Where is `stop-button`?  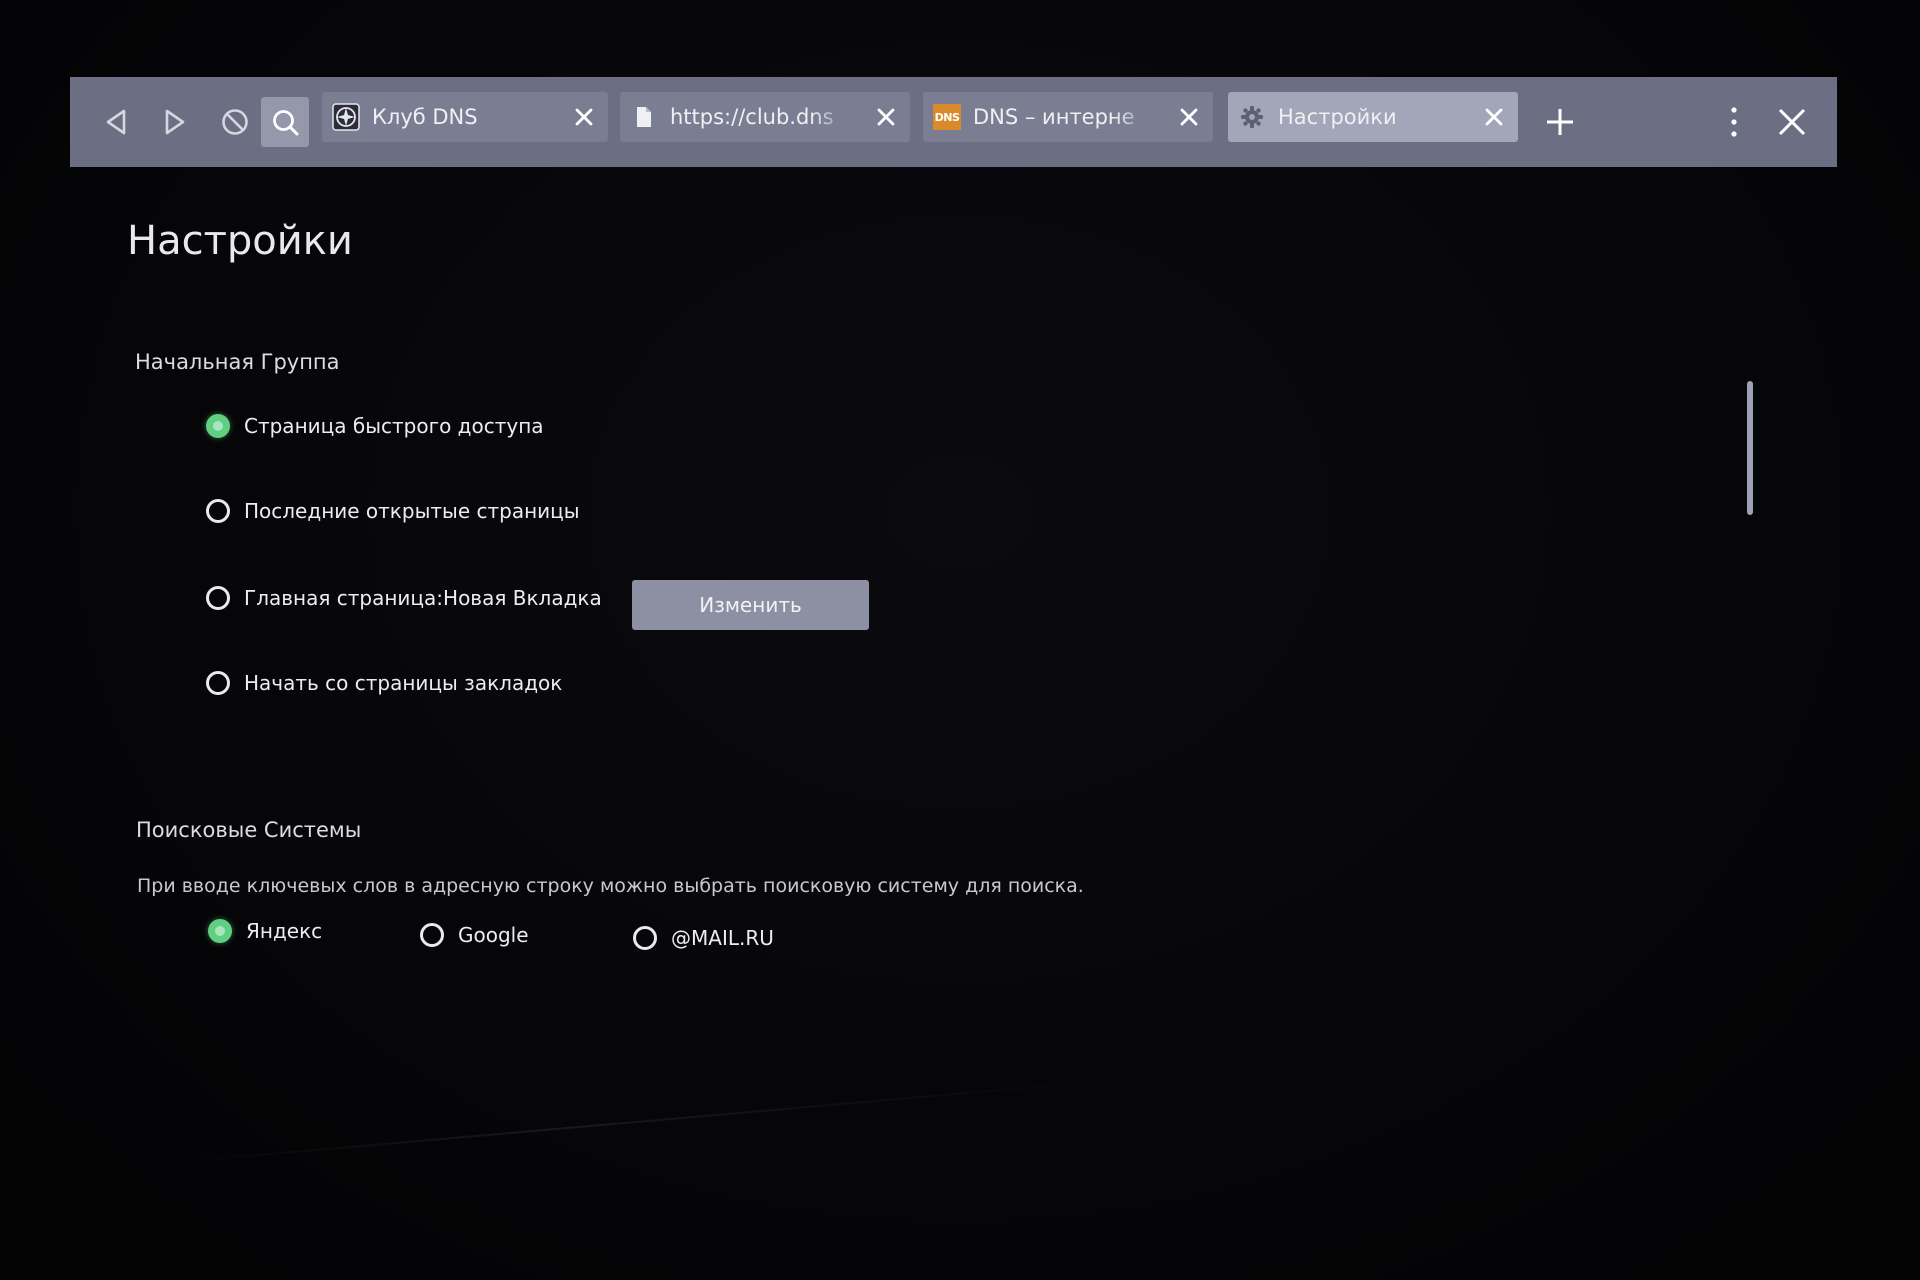
stop-button is located at coordinates (235, 122).